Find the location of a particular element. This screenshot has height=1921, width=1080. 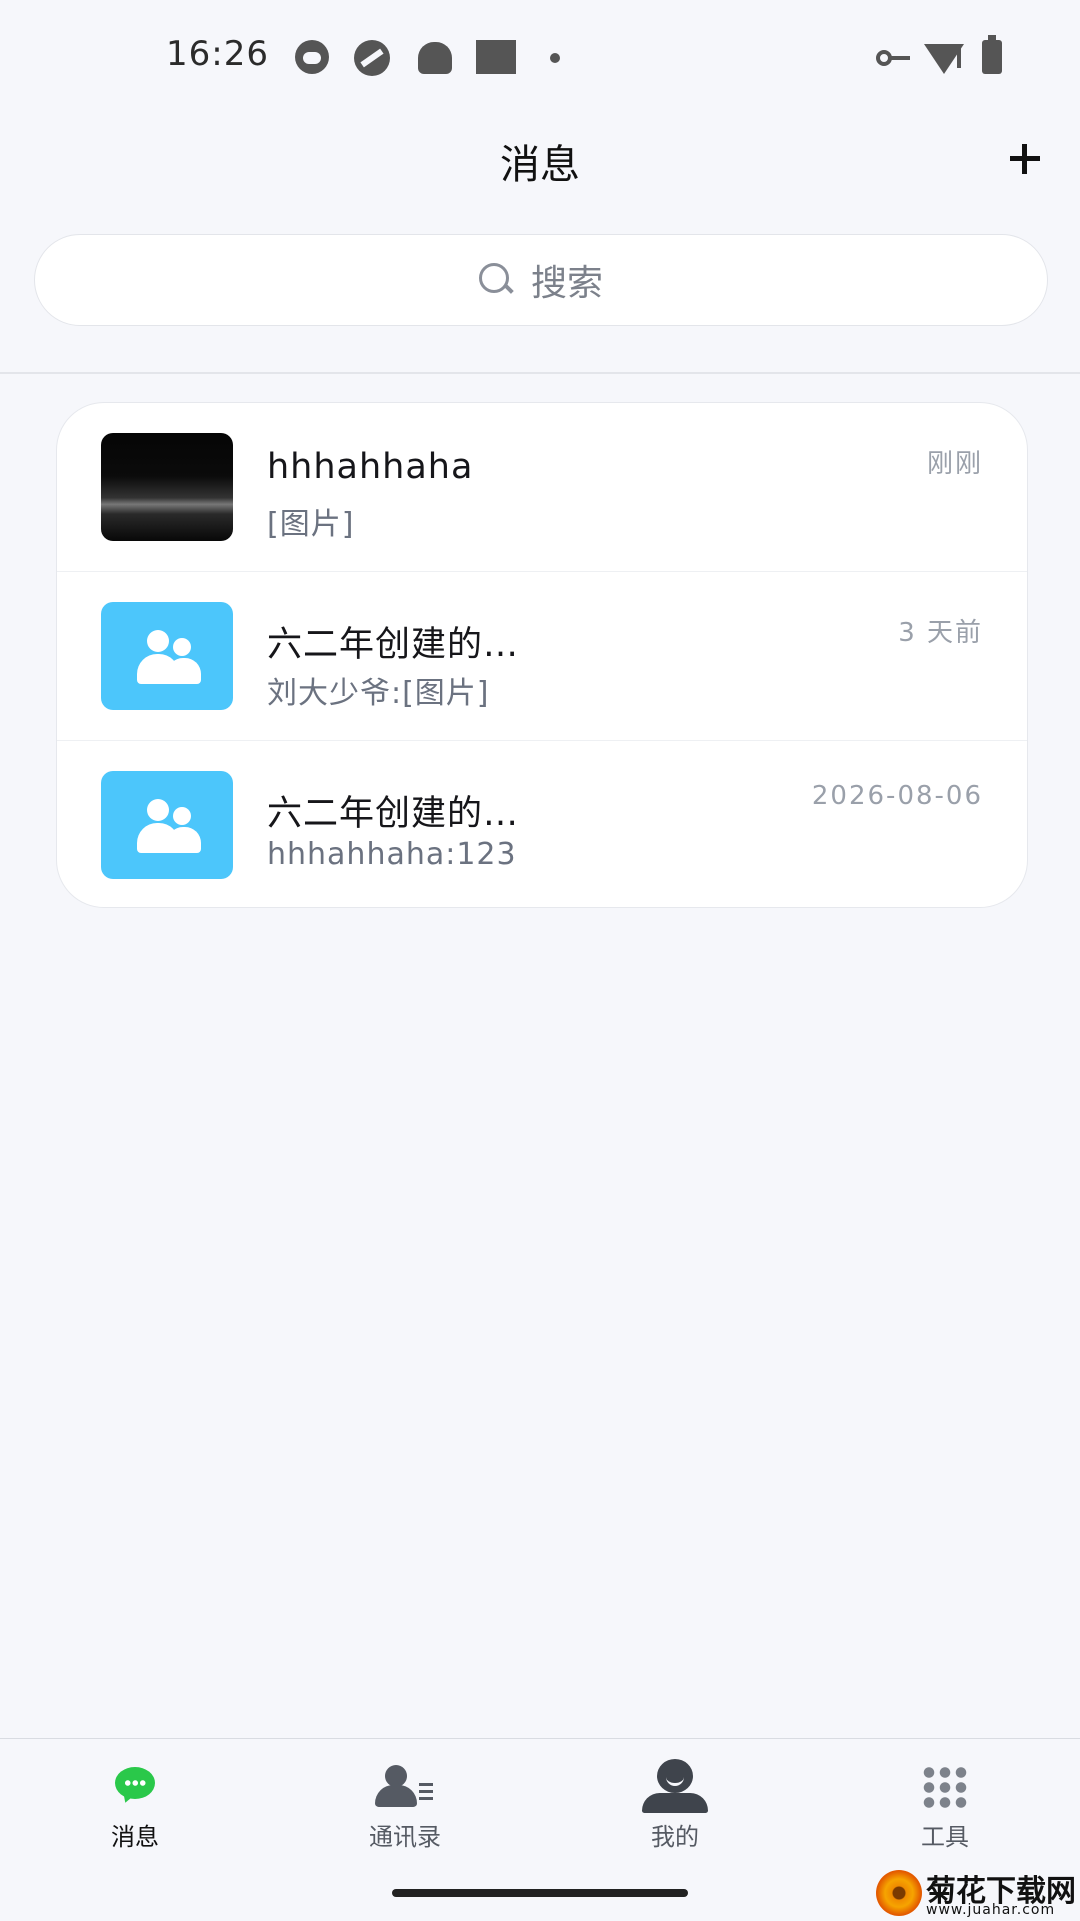

header-divider is located at coordinates (540, 373).